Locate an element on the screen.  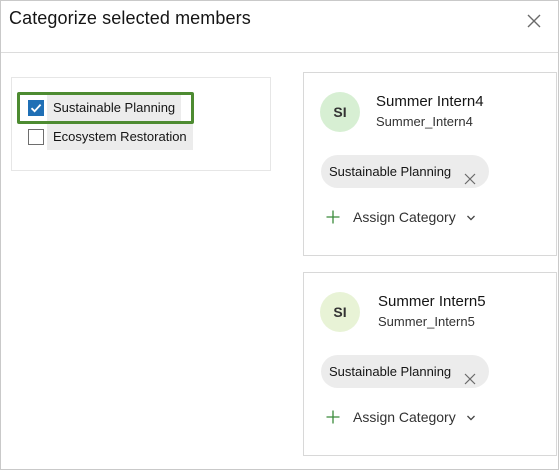
category-label: Ecosystem Restoration is located at coordinates (120, 137).